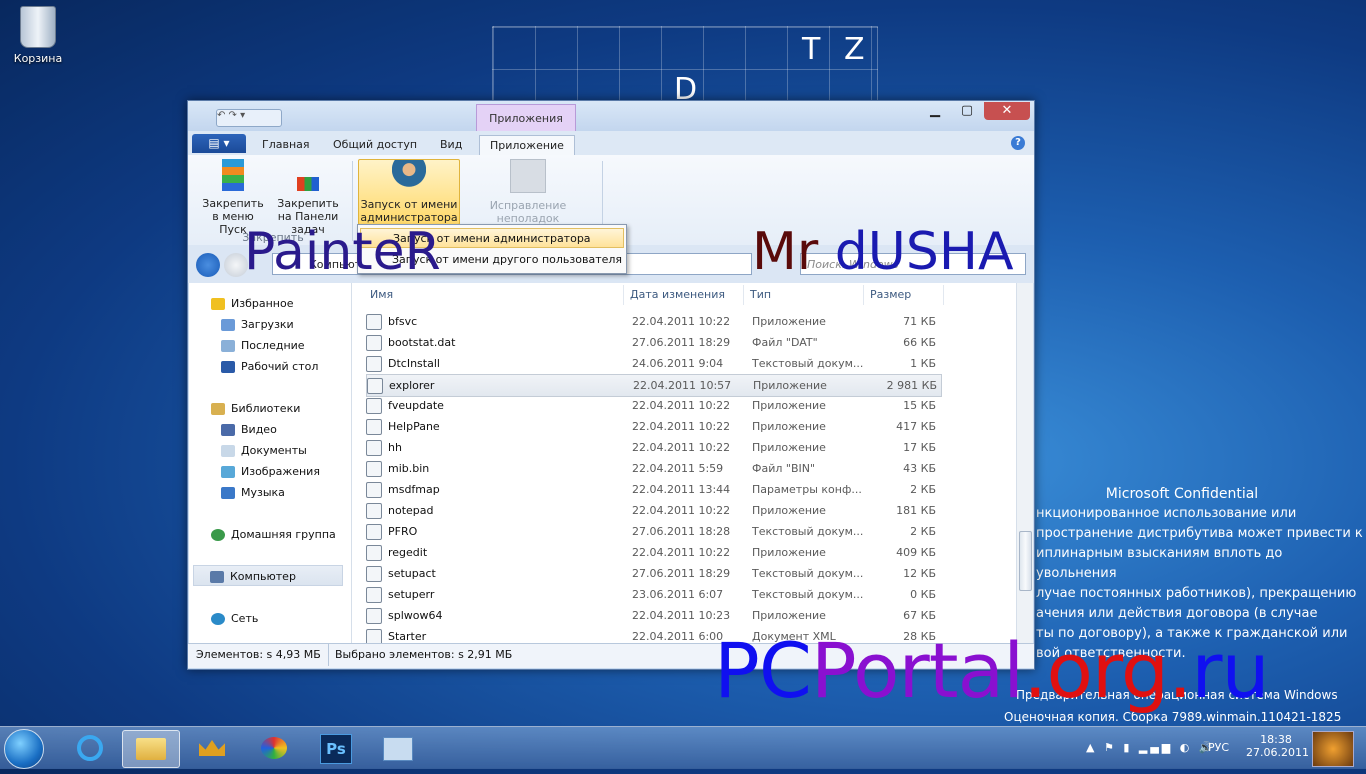  Describe the element at coordinates (494, 295) in the screenshot. I see `column-name: Имя` at that location.